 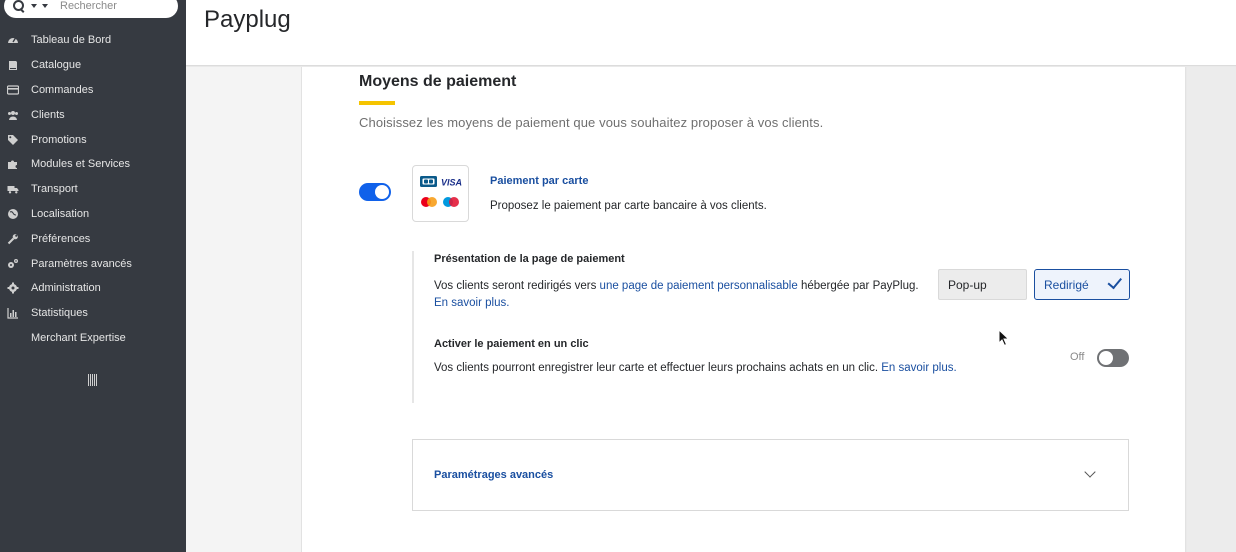 I want to click on search-icon, so click(x=19, y=6).